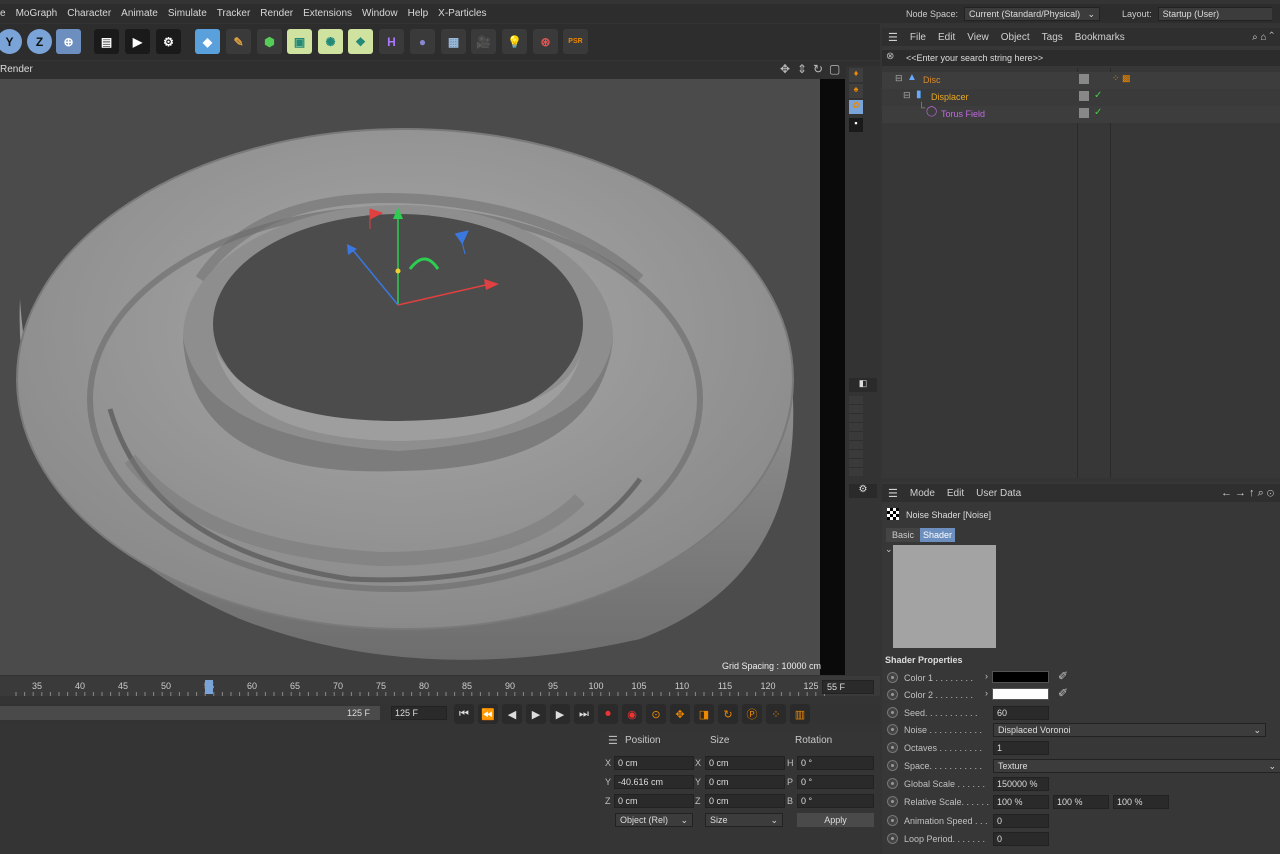  Describe the element at coordinates (190, 713) in the screenshot. I see `range-slider` at that location.